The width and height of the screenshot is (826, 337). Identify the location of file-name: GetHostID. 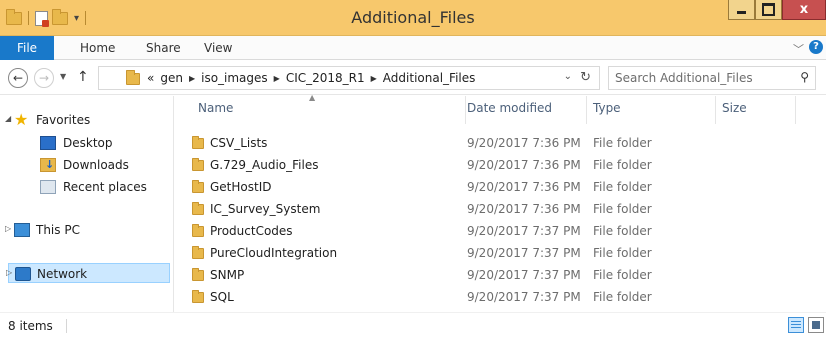
(241, 187).